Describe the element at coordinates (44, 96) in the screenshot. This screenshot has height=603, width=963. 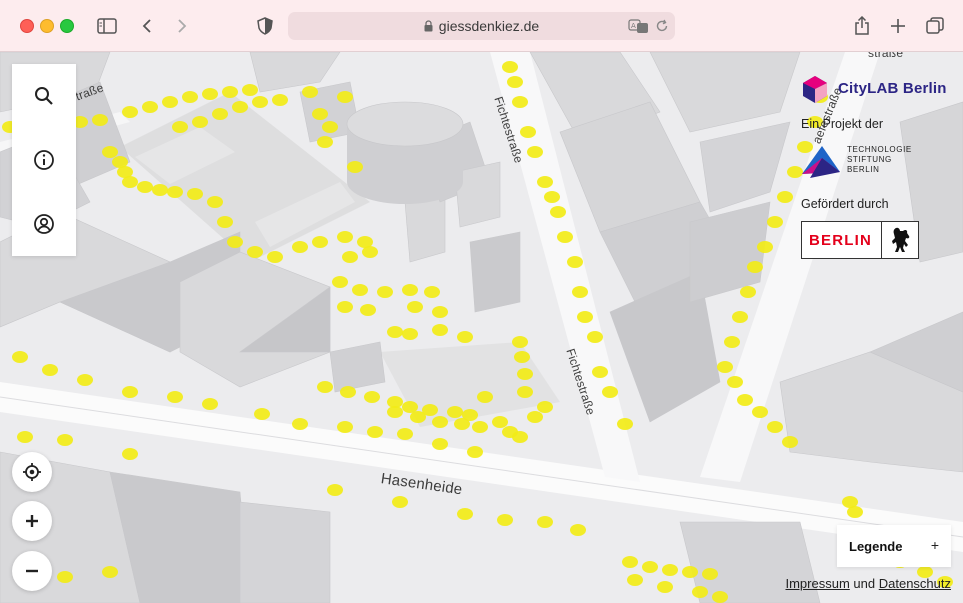
I see `search-button` at that location.